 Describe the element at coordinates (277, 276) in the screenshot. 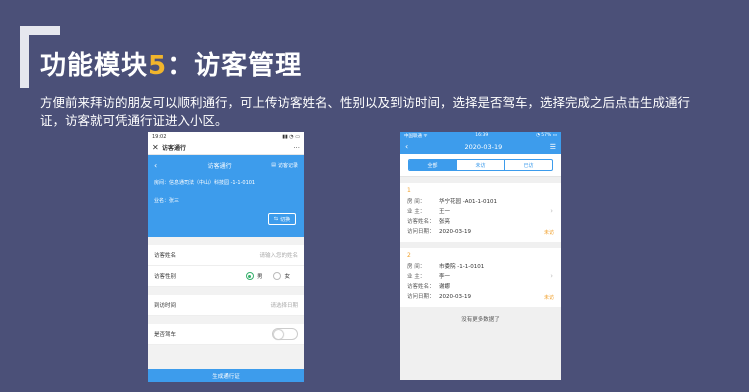

I see `gender-female-radio` at that location.